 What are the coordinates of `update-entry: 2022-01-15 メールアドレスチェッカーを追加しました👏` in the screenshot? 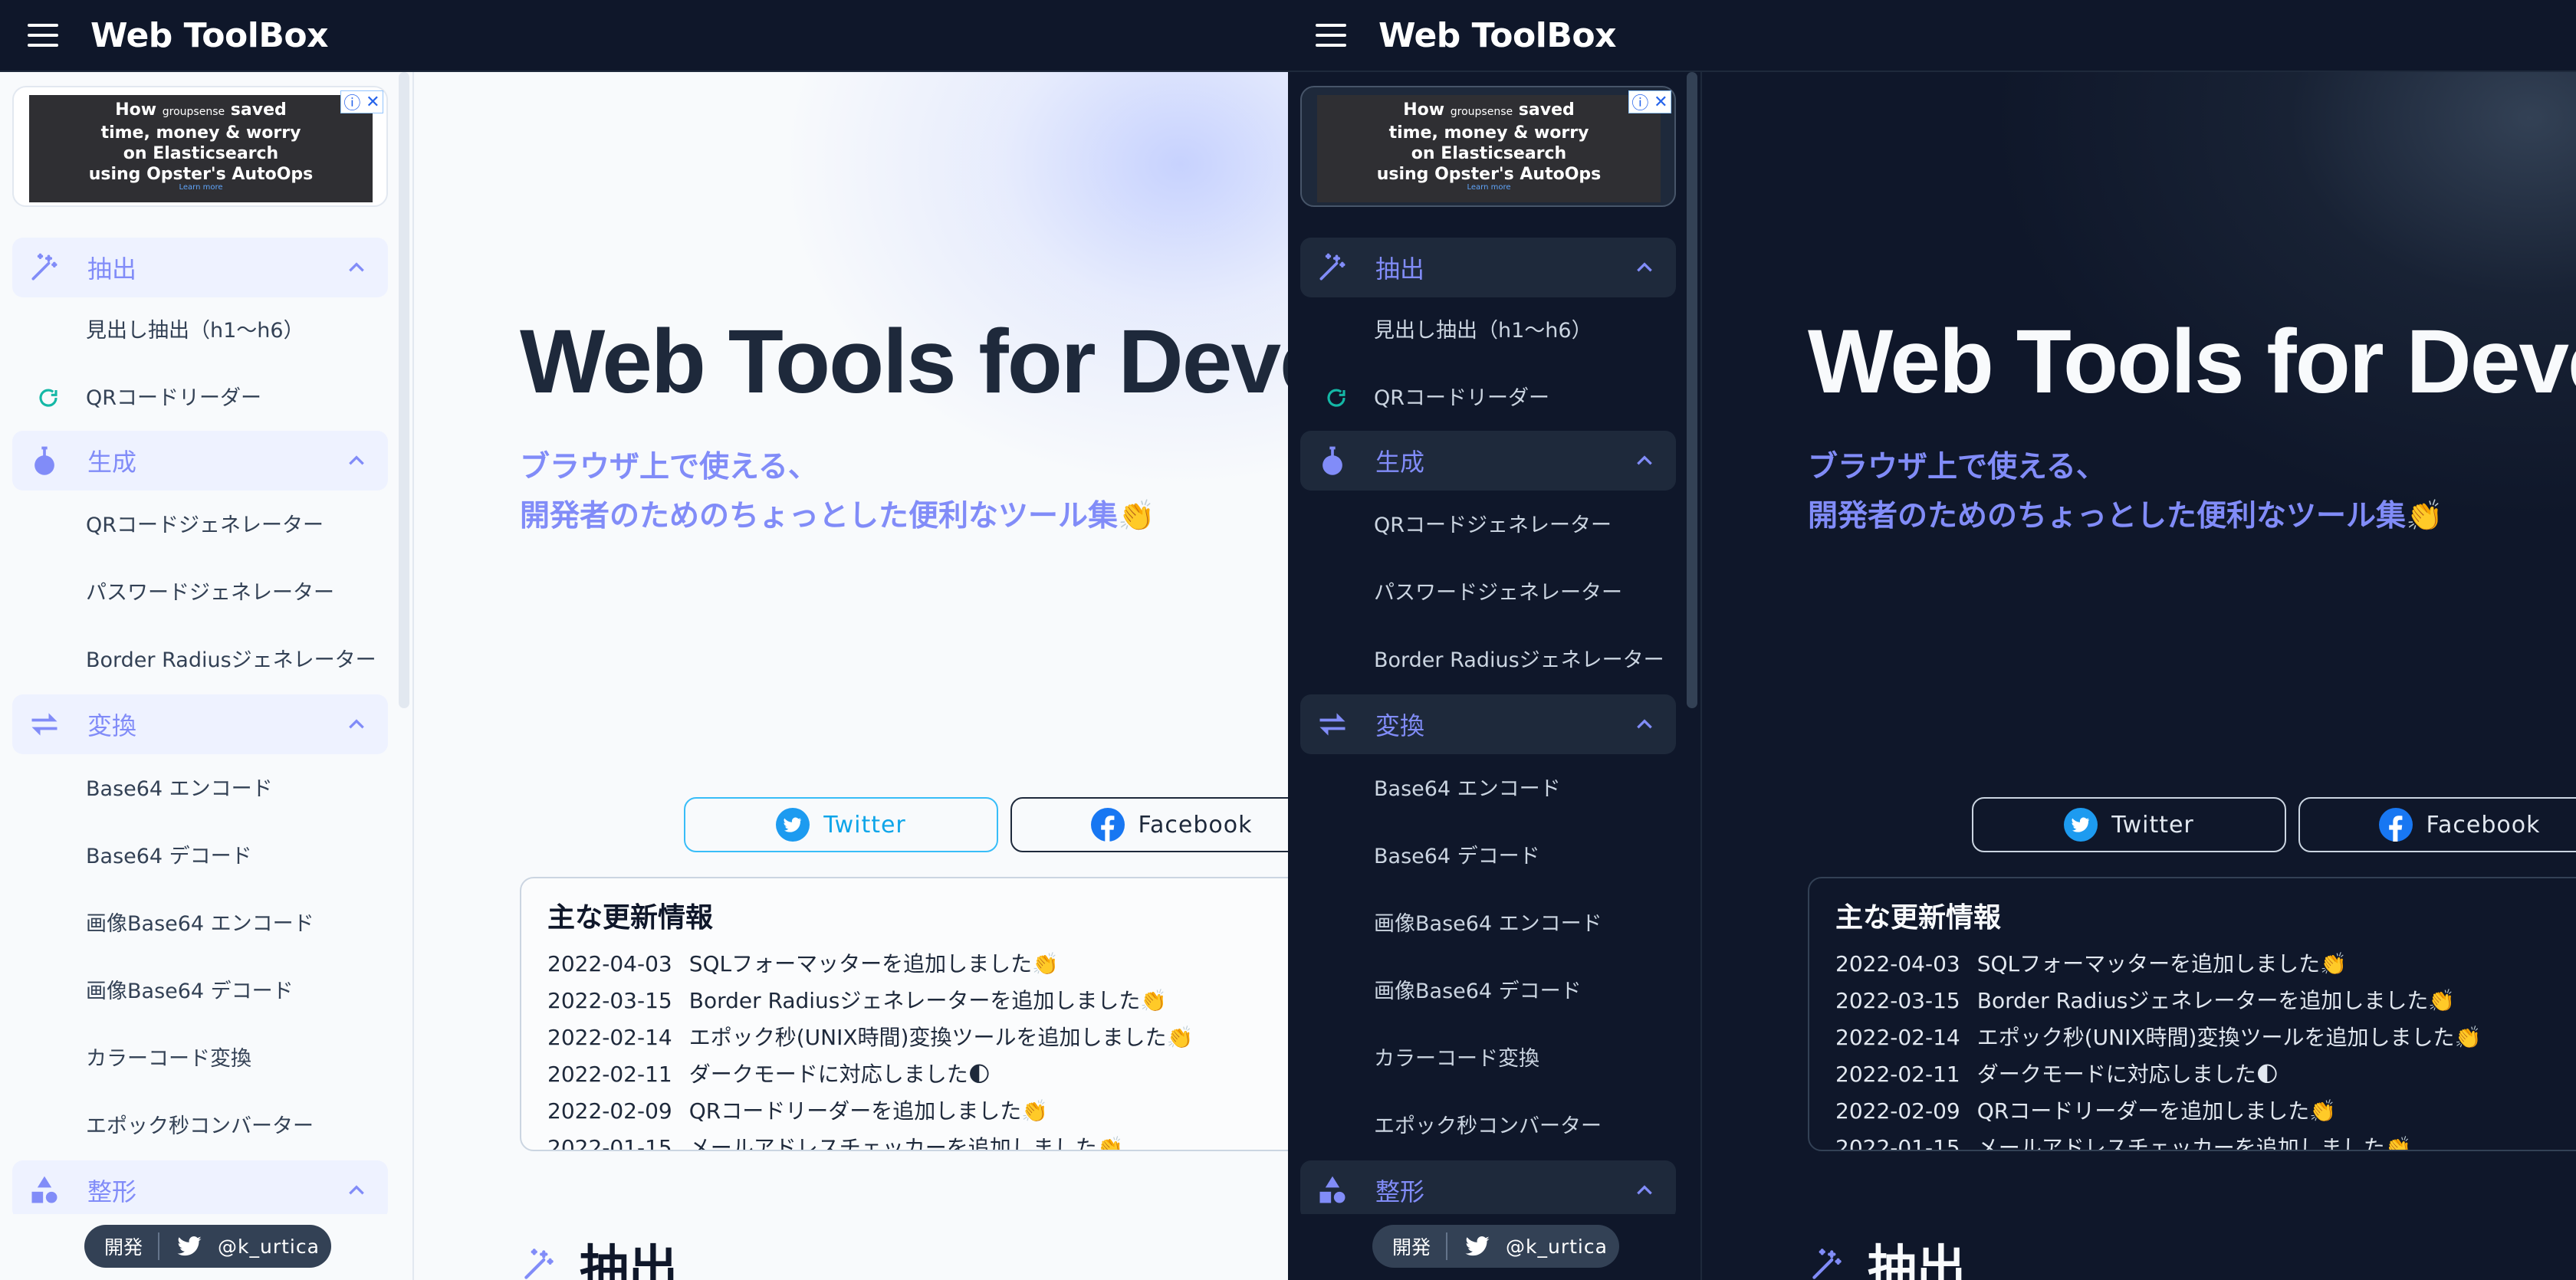 It's located at (2123, 1143).